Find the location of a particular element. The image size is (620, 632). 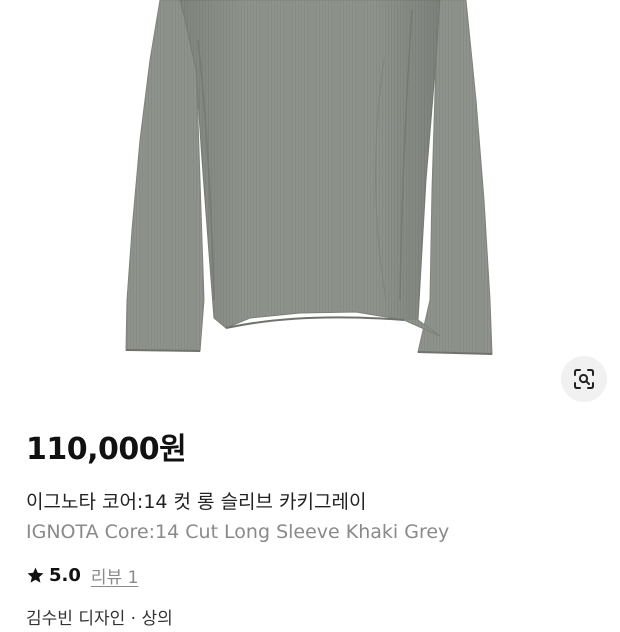

rating-value: 5.0 is located at coordinates (65, 575).